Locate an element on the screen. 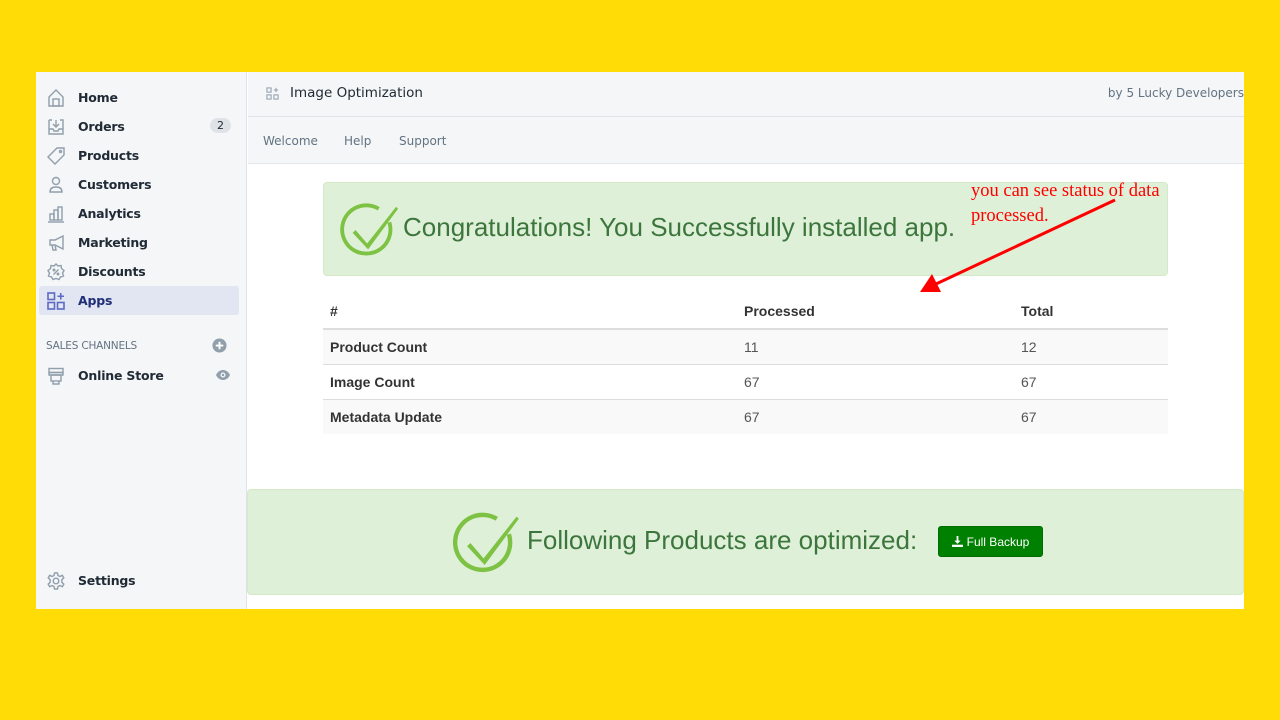  orders-icon is located at coordinates (56, 127).